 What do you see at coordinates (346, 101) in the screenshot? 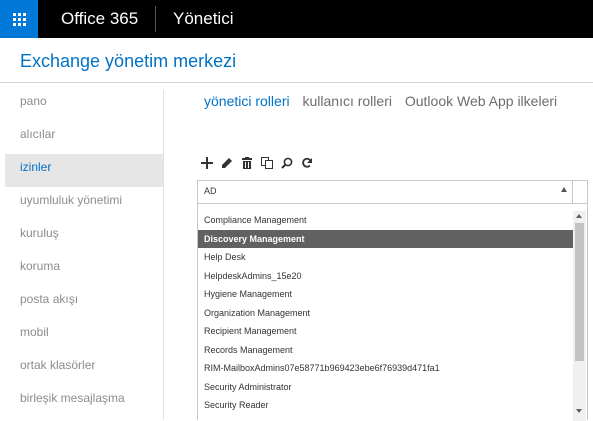
I see `tab-kullanici-rolleri: kullanıcı rolleri` at bounding box center [346, 101].